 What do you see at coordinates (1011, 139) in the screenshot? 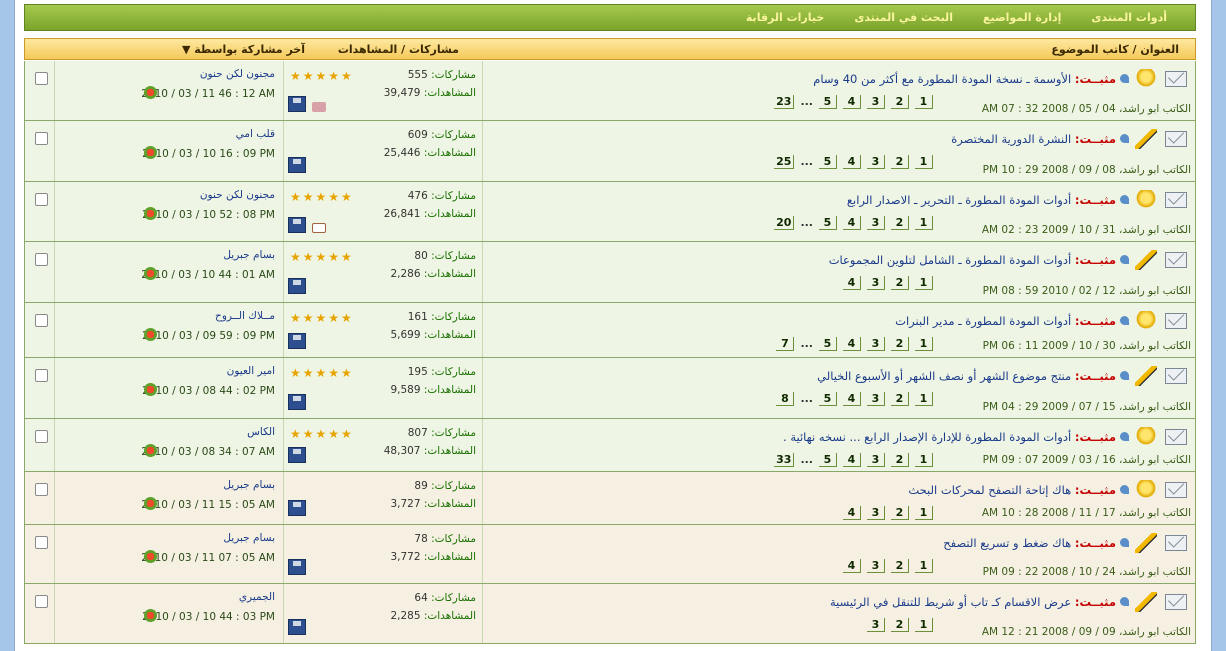
I see `thread-title-link: النشرة الدورية المختصرة` at bounding box center [1011, 139].